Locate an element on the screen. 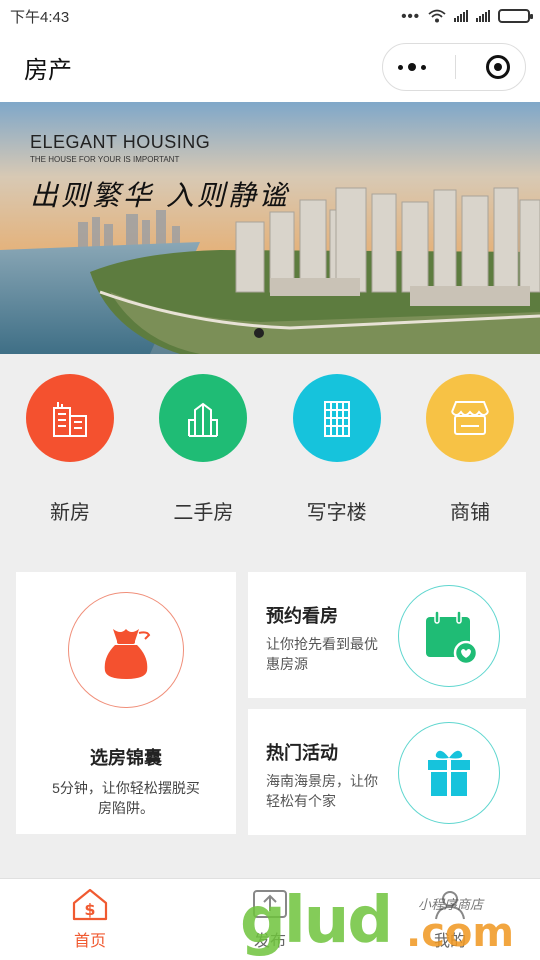  gift-ring is located at coordinates (449, 773).